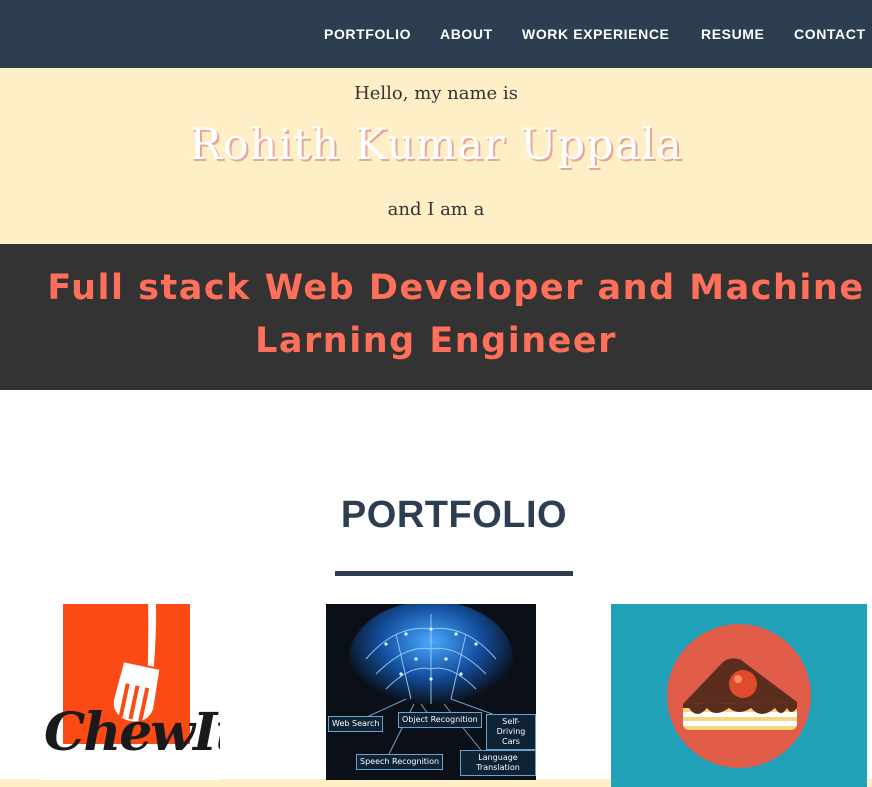 This screenshot has height=787, width=872. I want to click on hero-name: Rohith Kumar Uppala, so click(436, 145).